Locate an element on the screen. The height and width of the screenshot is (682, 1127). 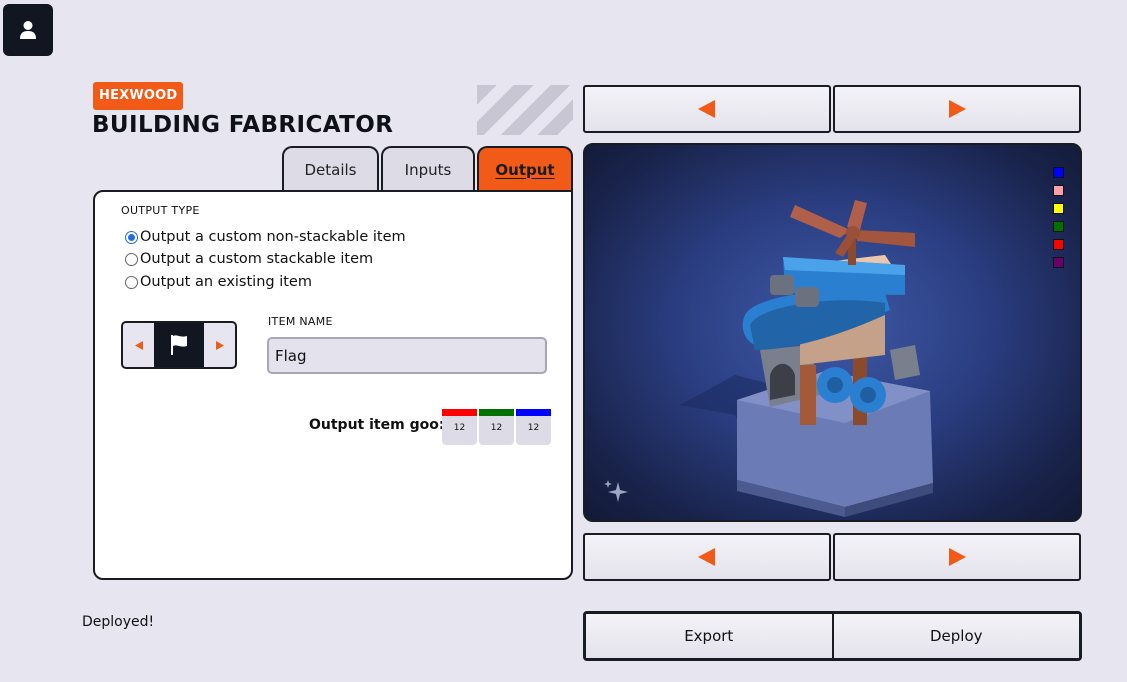
tab-details-label: Details is located at coordinates (330, 169).